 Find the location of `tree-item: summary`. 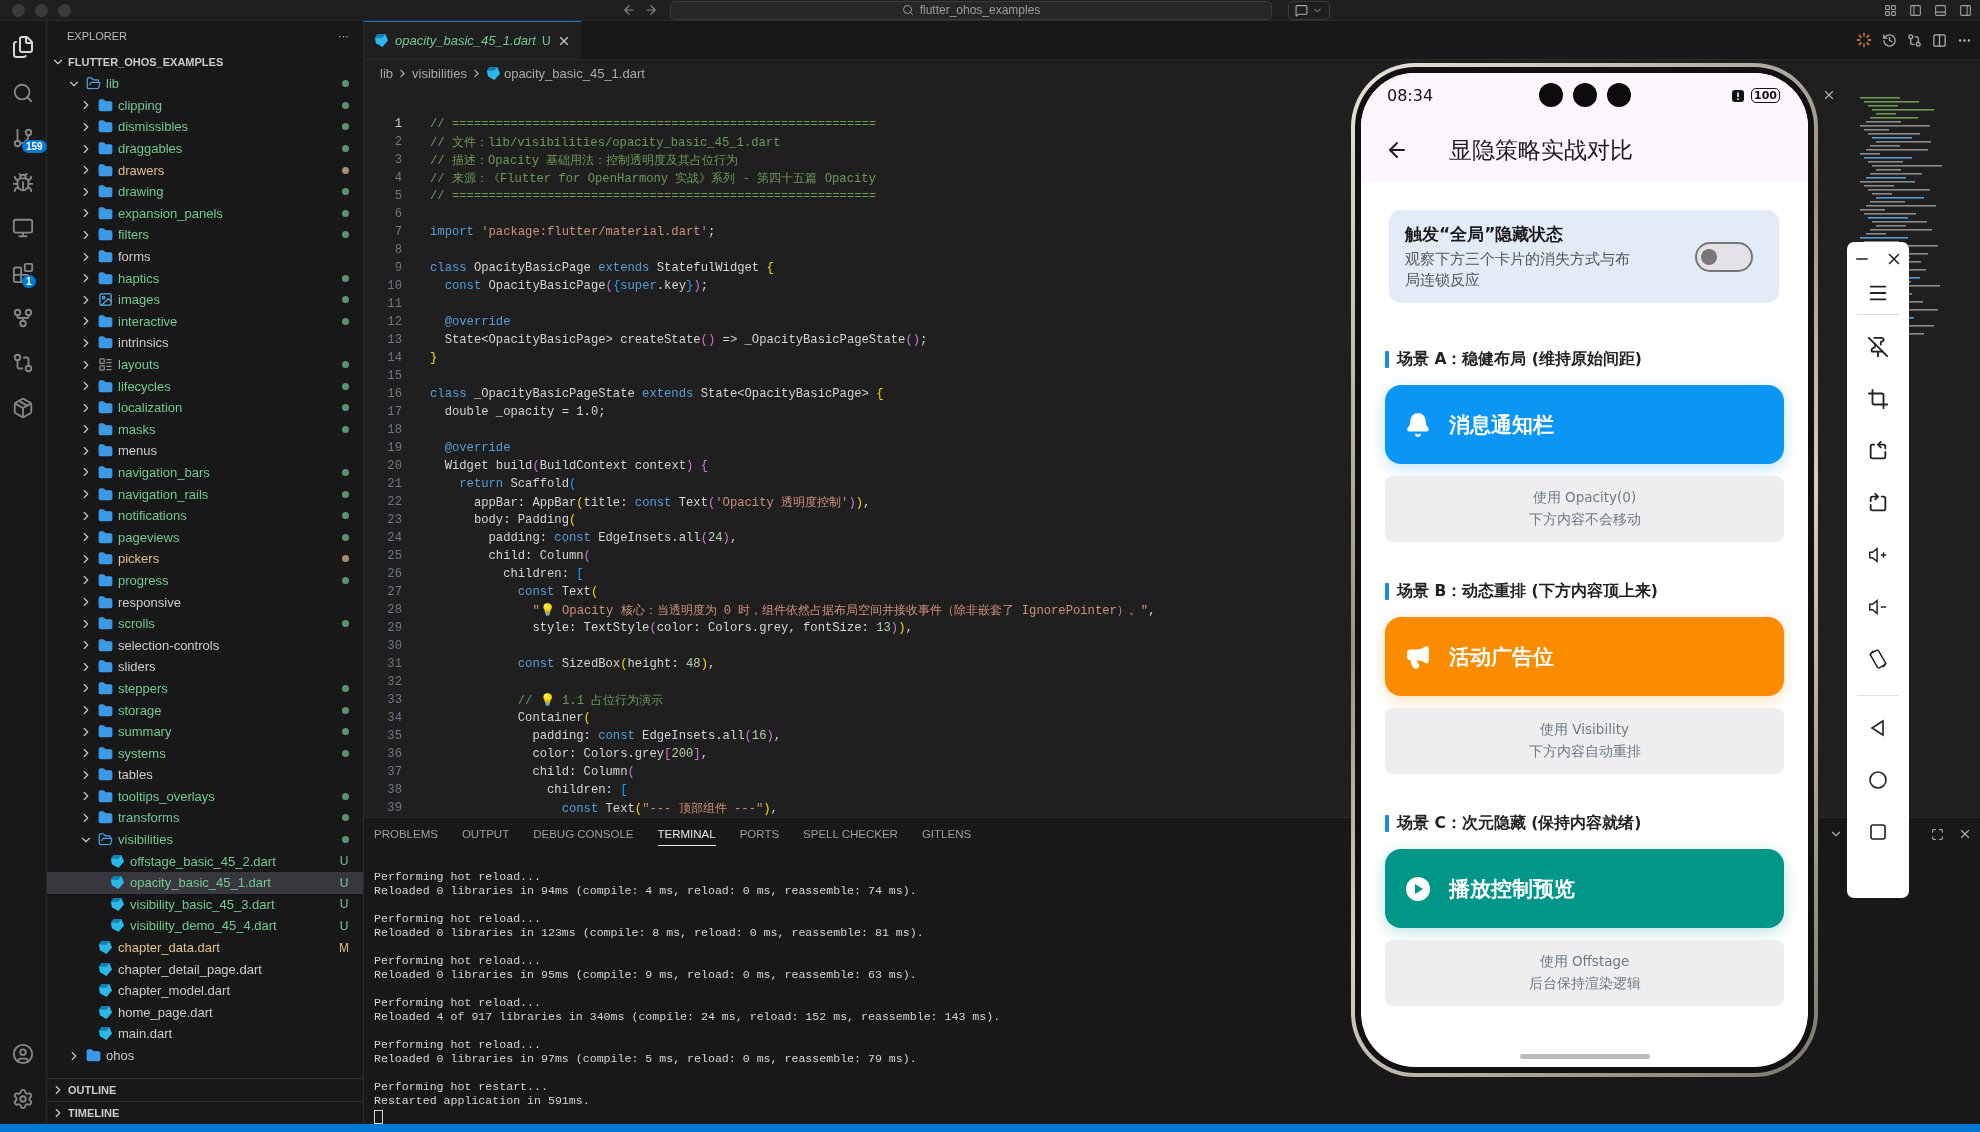

tree-item: summary is located at coordinates (205, 731).